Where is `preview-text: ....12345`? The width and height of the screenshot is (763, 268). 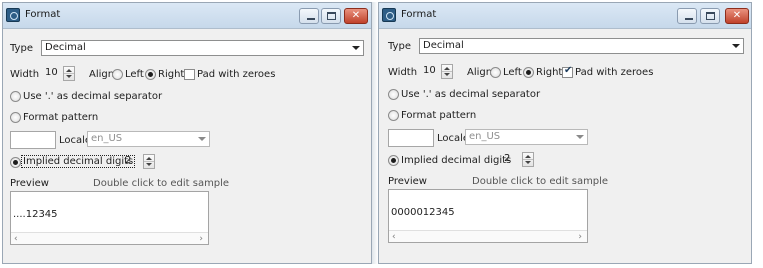 preview-text: ....12345 is located at coordinates (35, 214).